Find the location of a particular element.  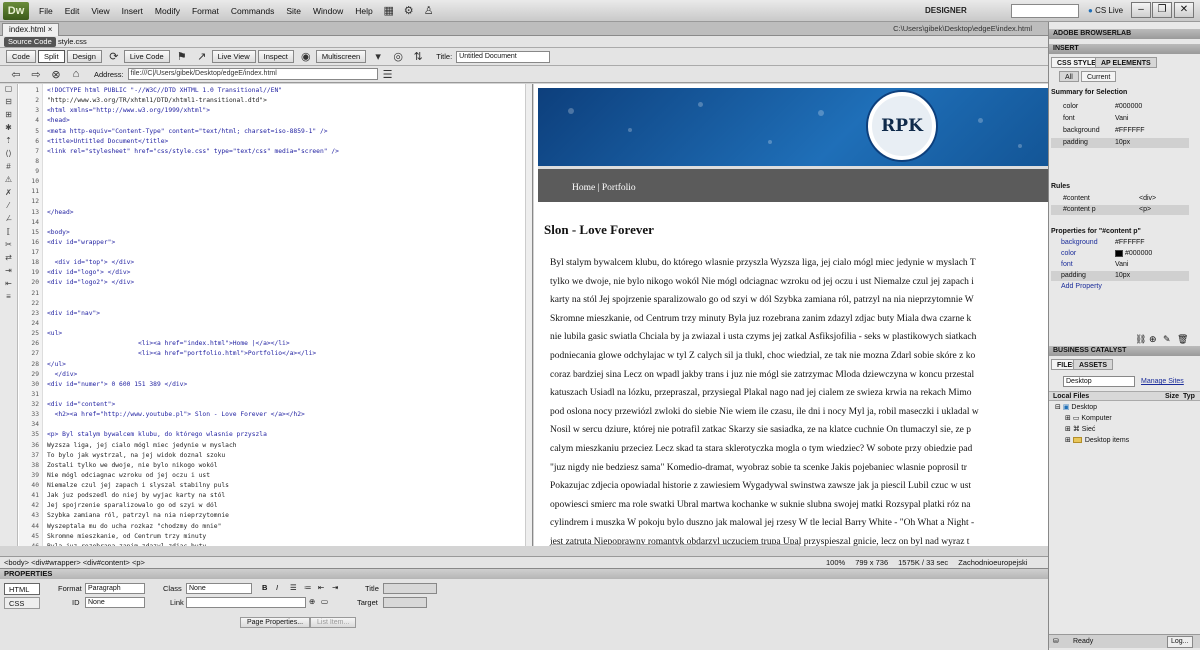

select-parent-icon: ⇡ is located at coordinates (8, 142).